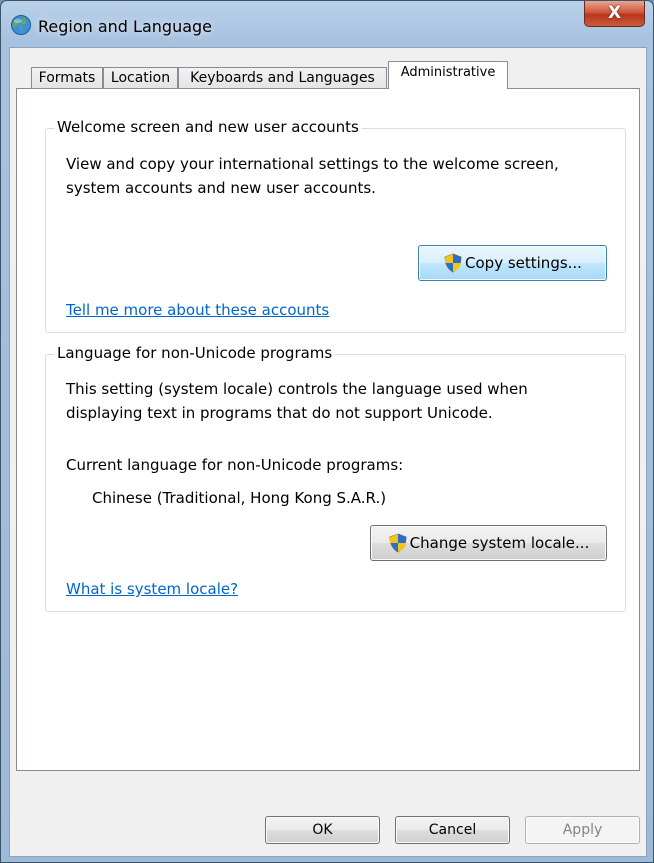  I want to click on tab-formats: Formats, so click(67, 78).